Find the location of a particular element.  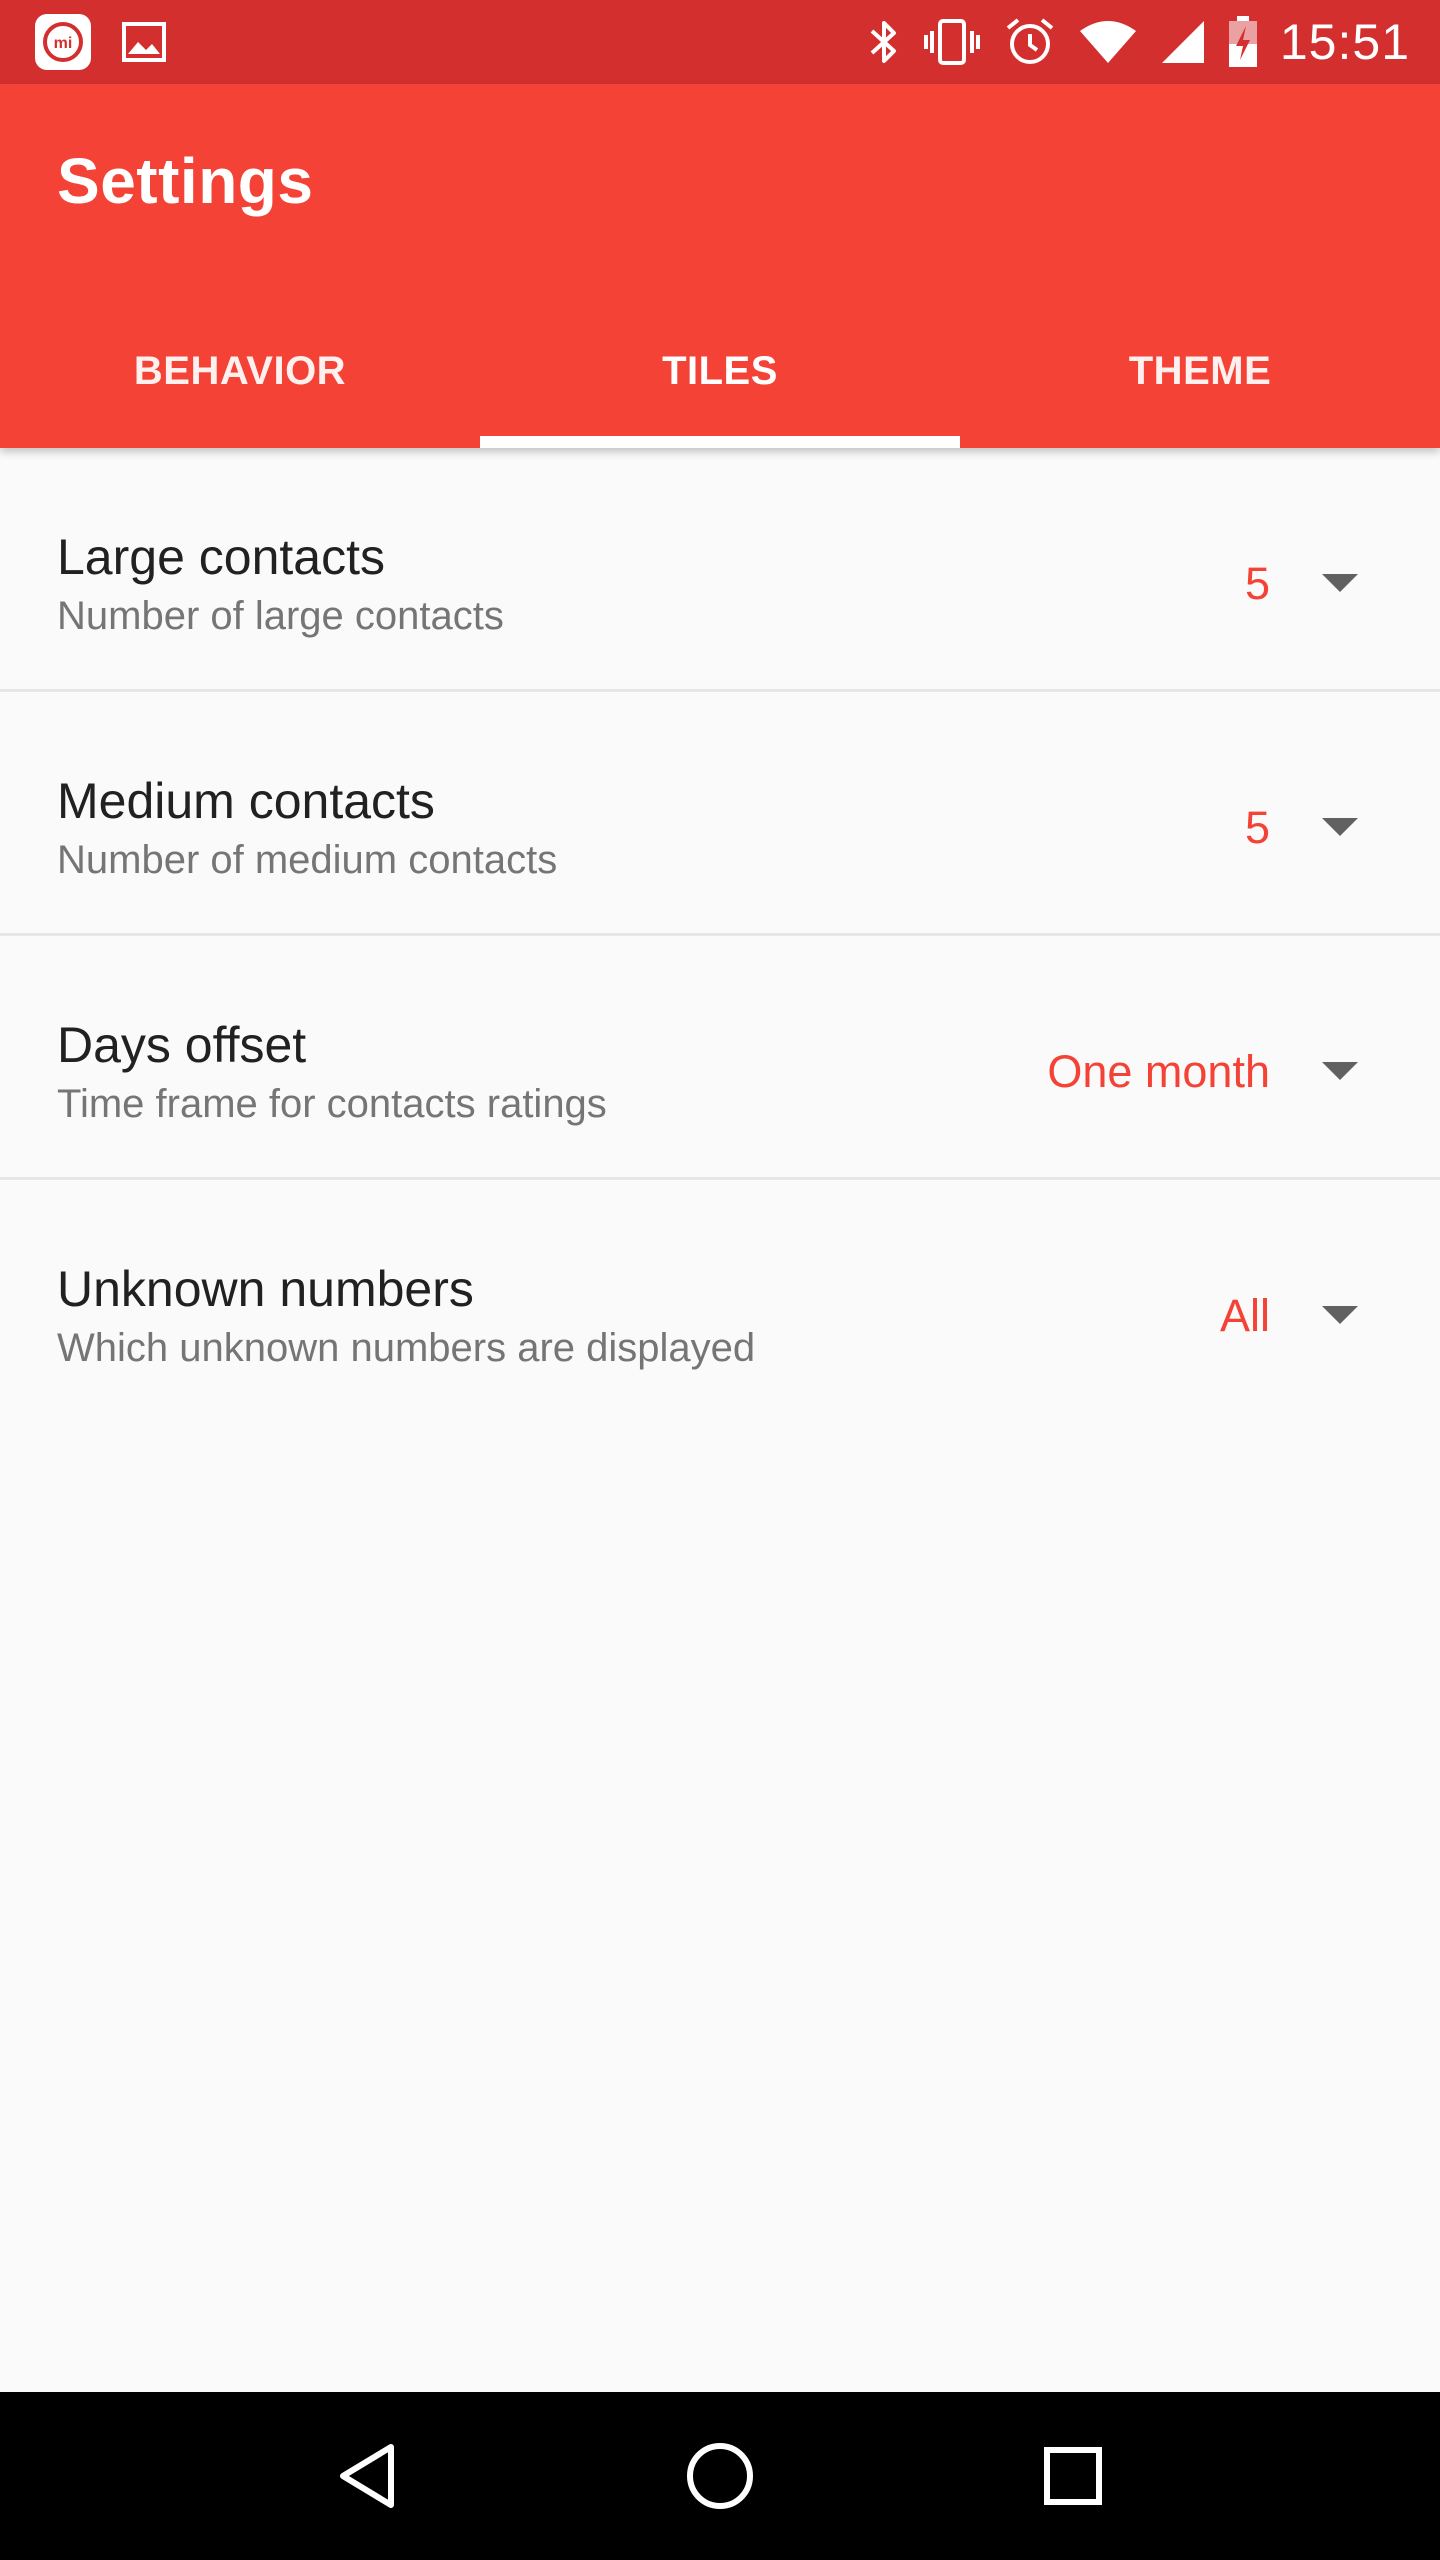

status-left-icons: mi is located at coordinates (83, 42).